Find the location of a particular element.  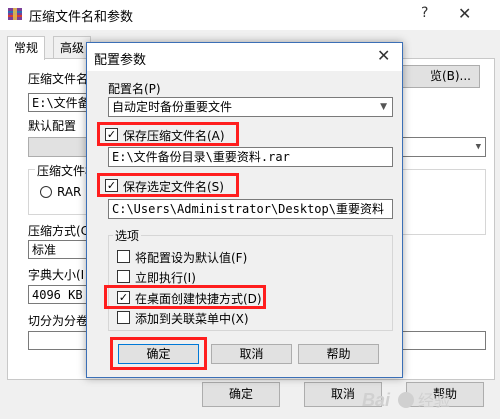

baidu-watermark-logo: Bai 经验 is located at coordinates (427, 400).